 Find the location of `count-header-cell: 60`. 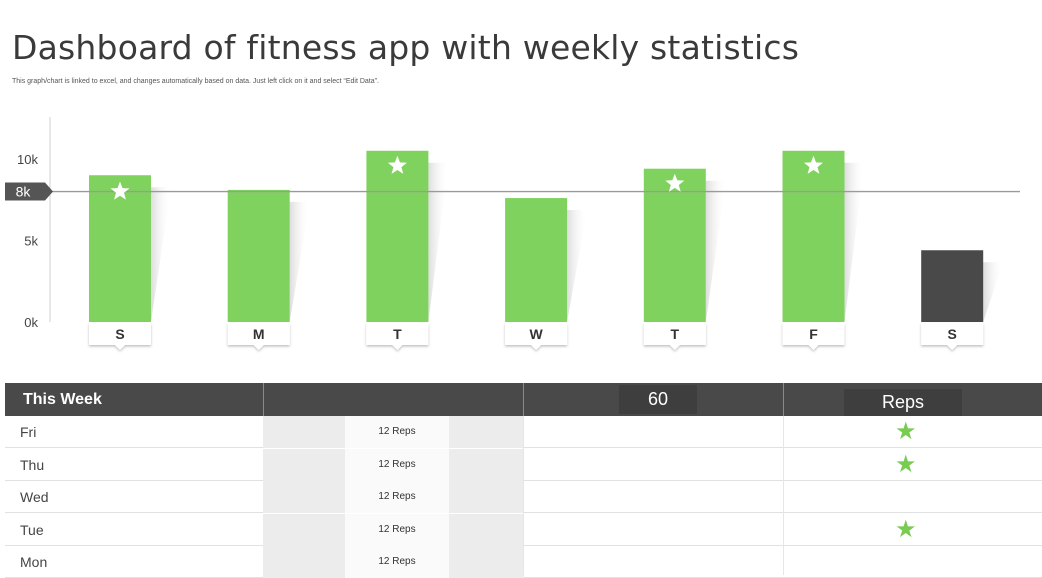

count-header-cell: 60 is located at coordinates (654, 399).